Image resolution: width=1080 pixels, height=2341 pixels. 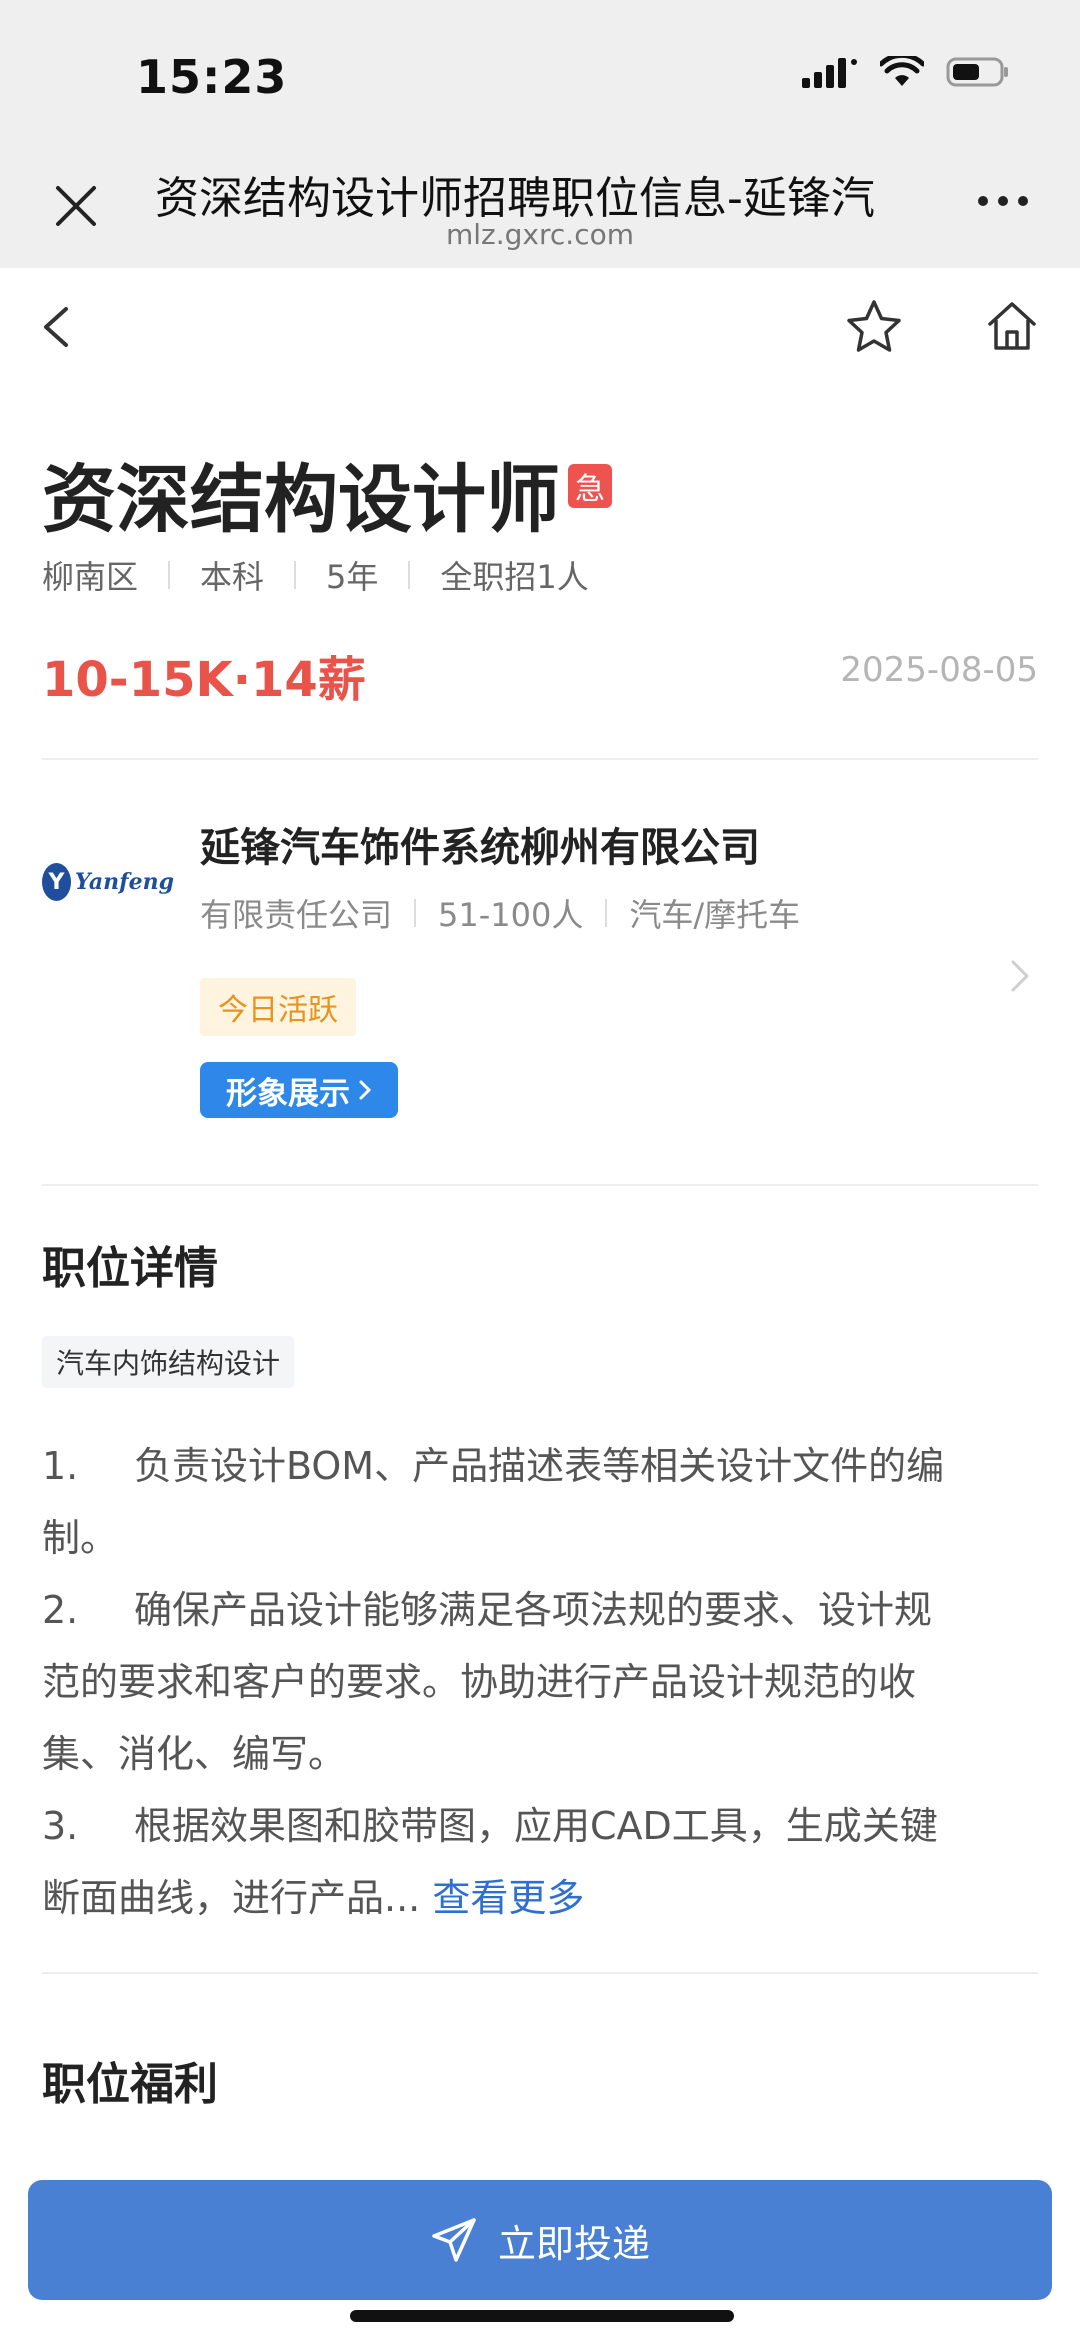 I want to click on yanfeng-logo-icon: Y, so click(x=56, y=882).